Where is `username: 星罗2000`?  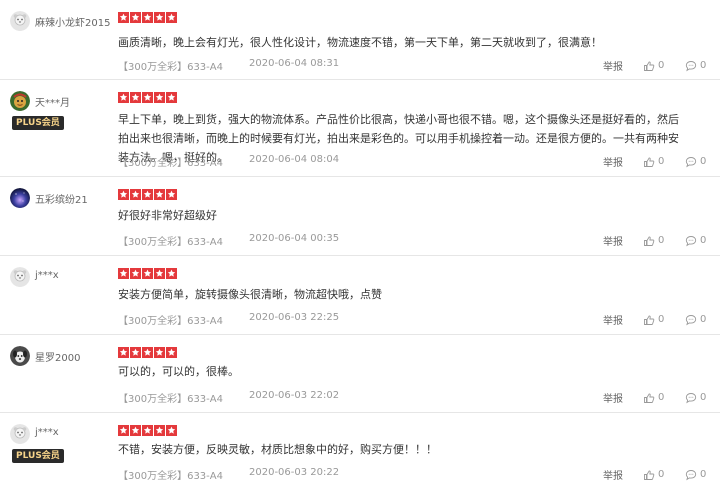
username: 星罗2000 is located at coordinates (57, 356).